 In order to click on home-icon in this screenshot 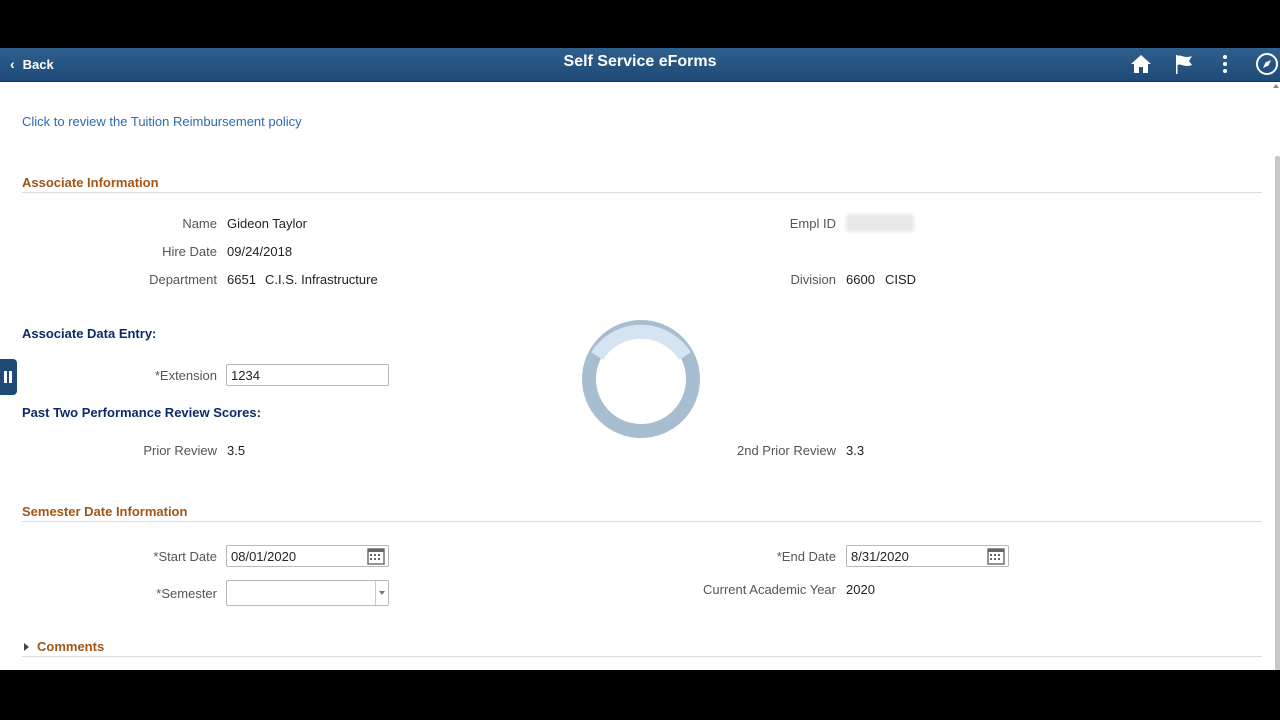, I will do `click(1141, 64)`.